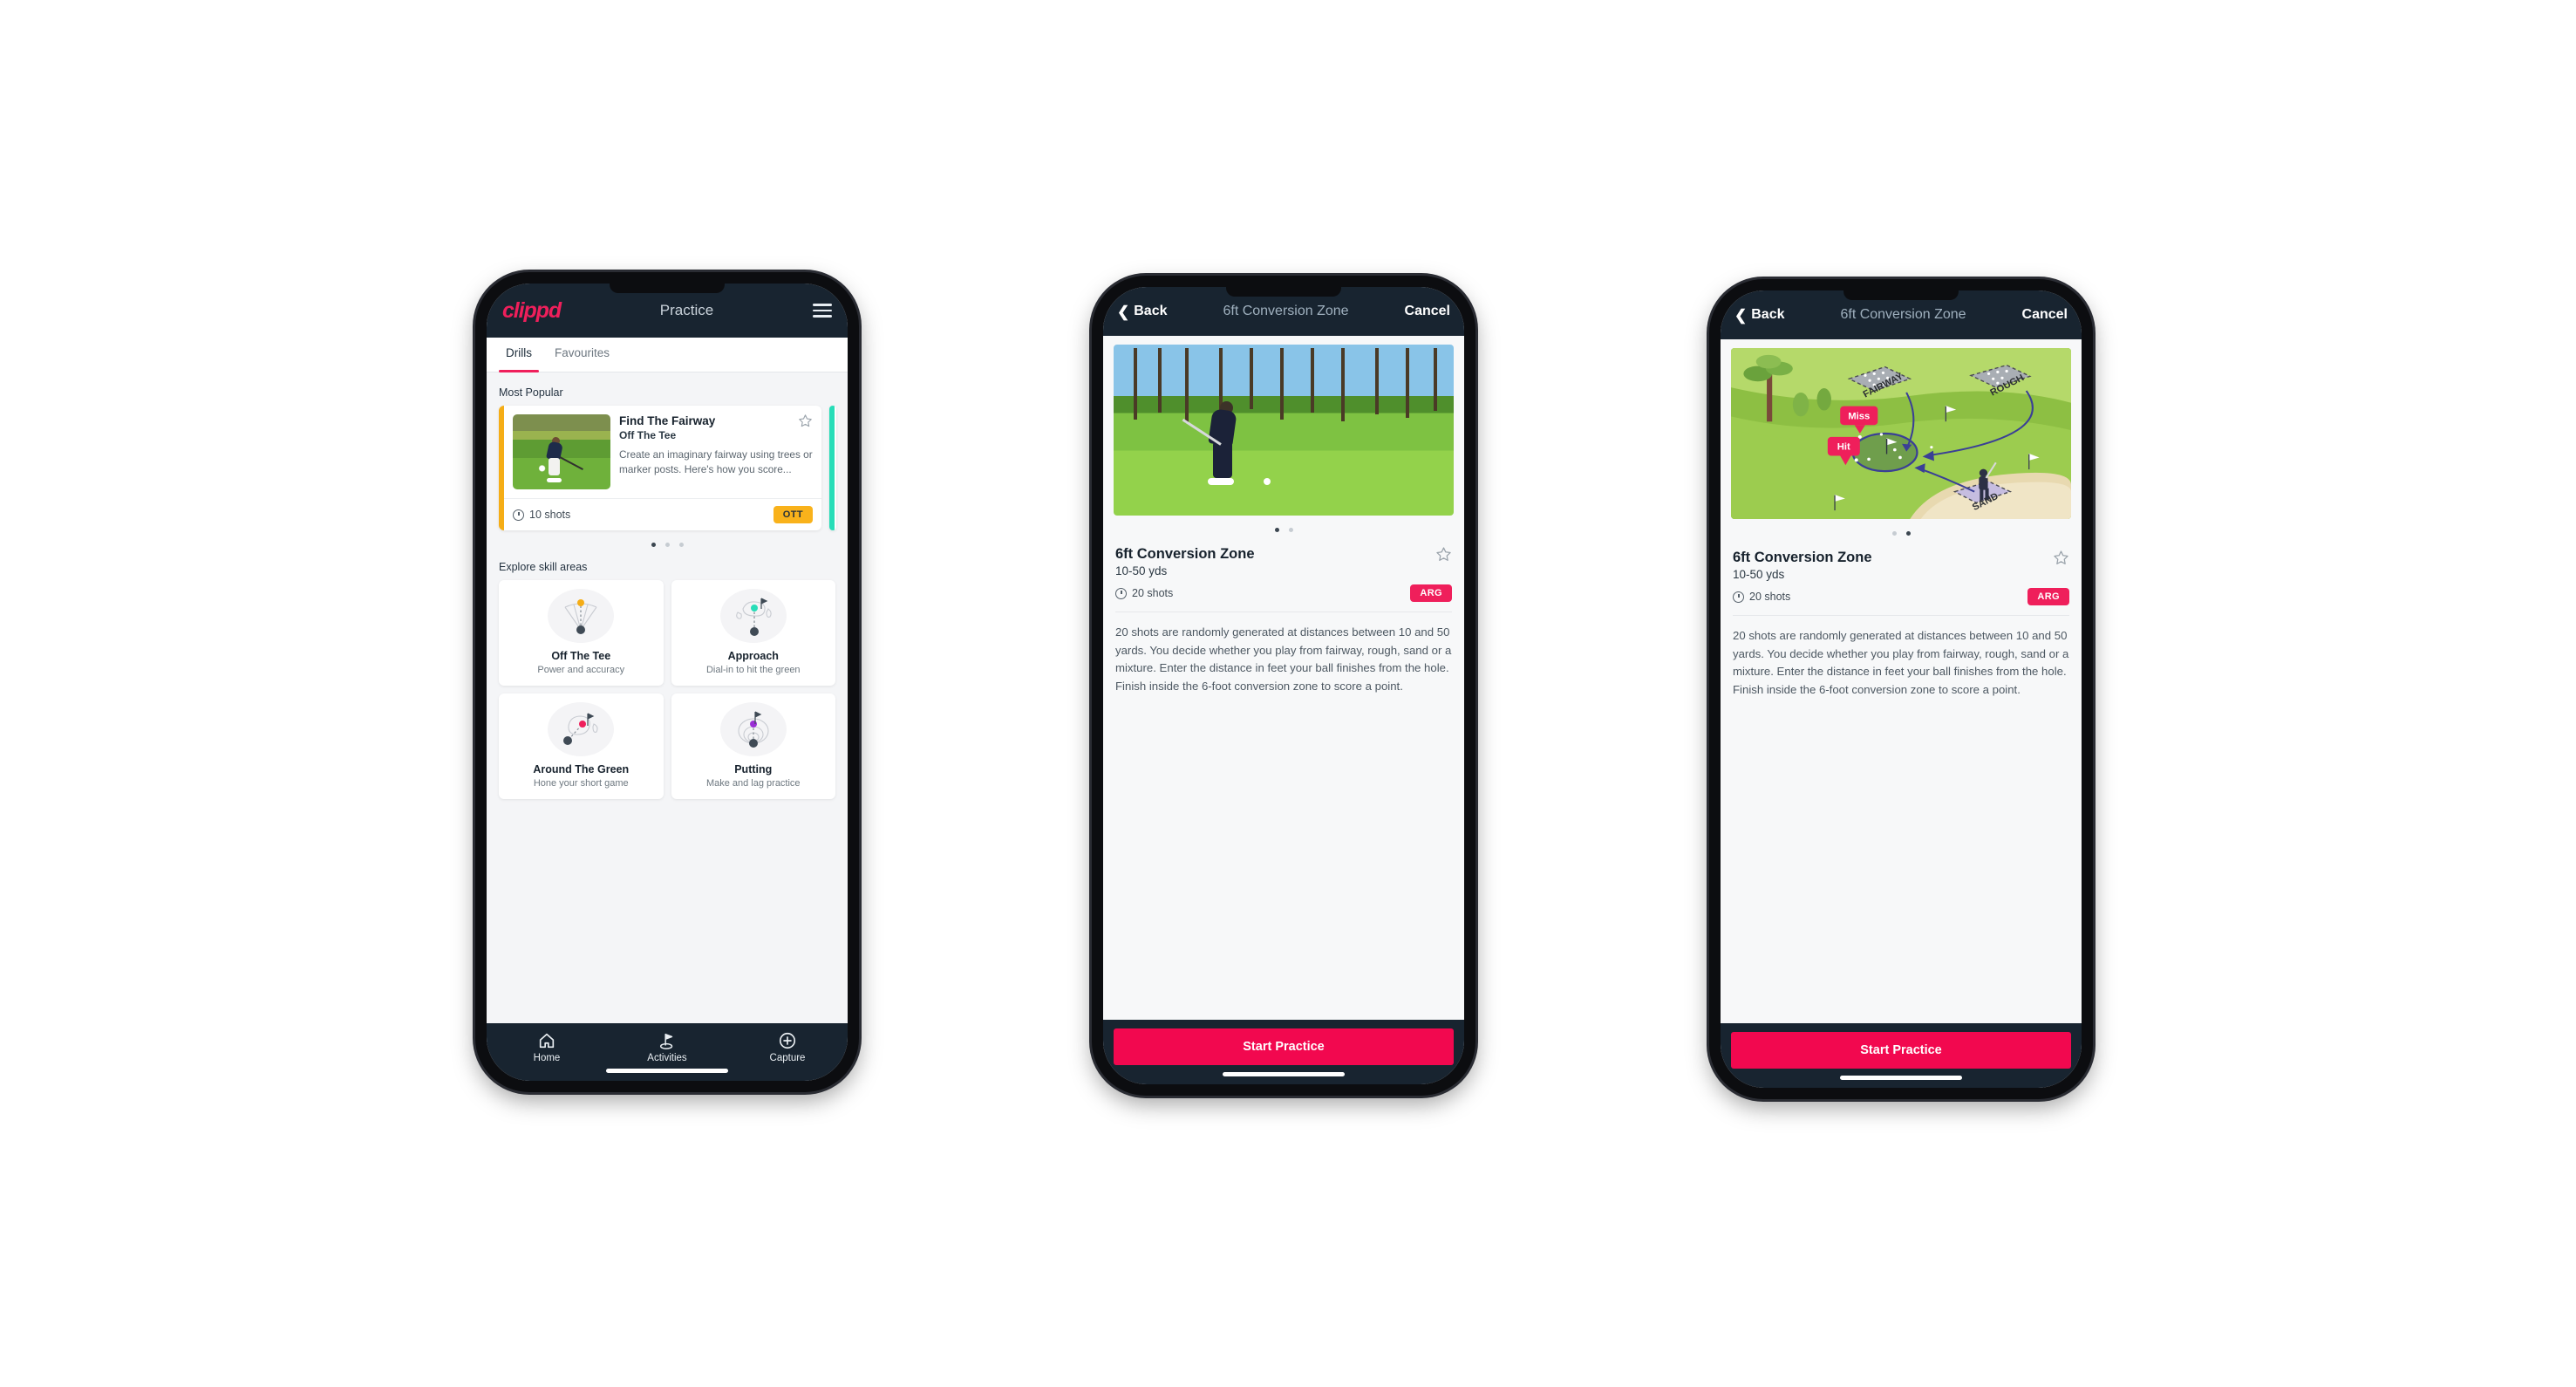 The width and height of the screenshot is (2576, 1387). Describe the element at coordinates (753, 616) in the screenshot. I see `approach-green-icon` at that location.